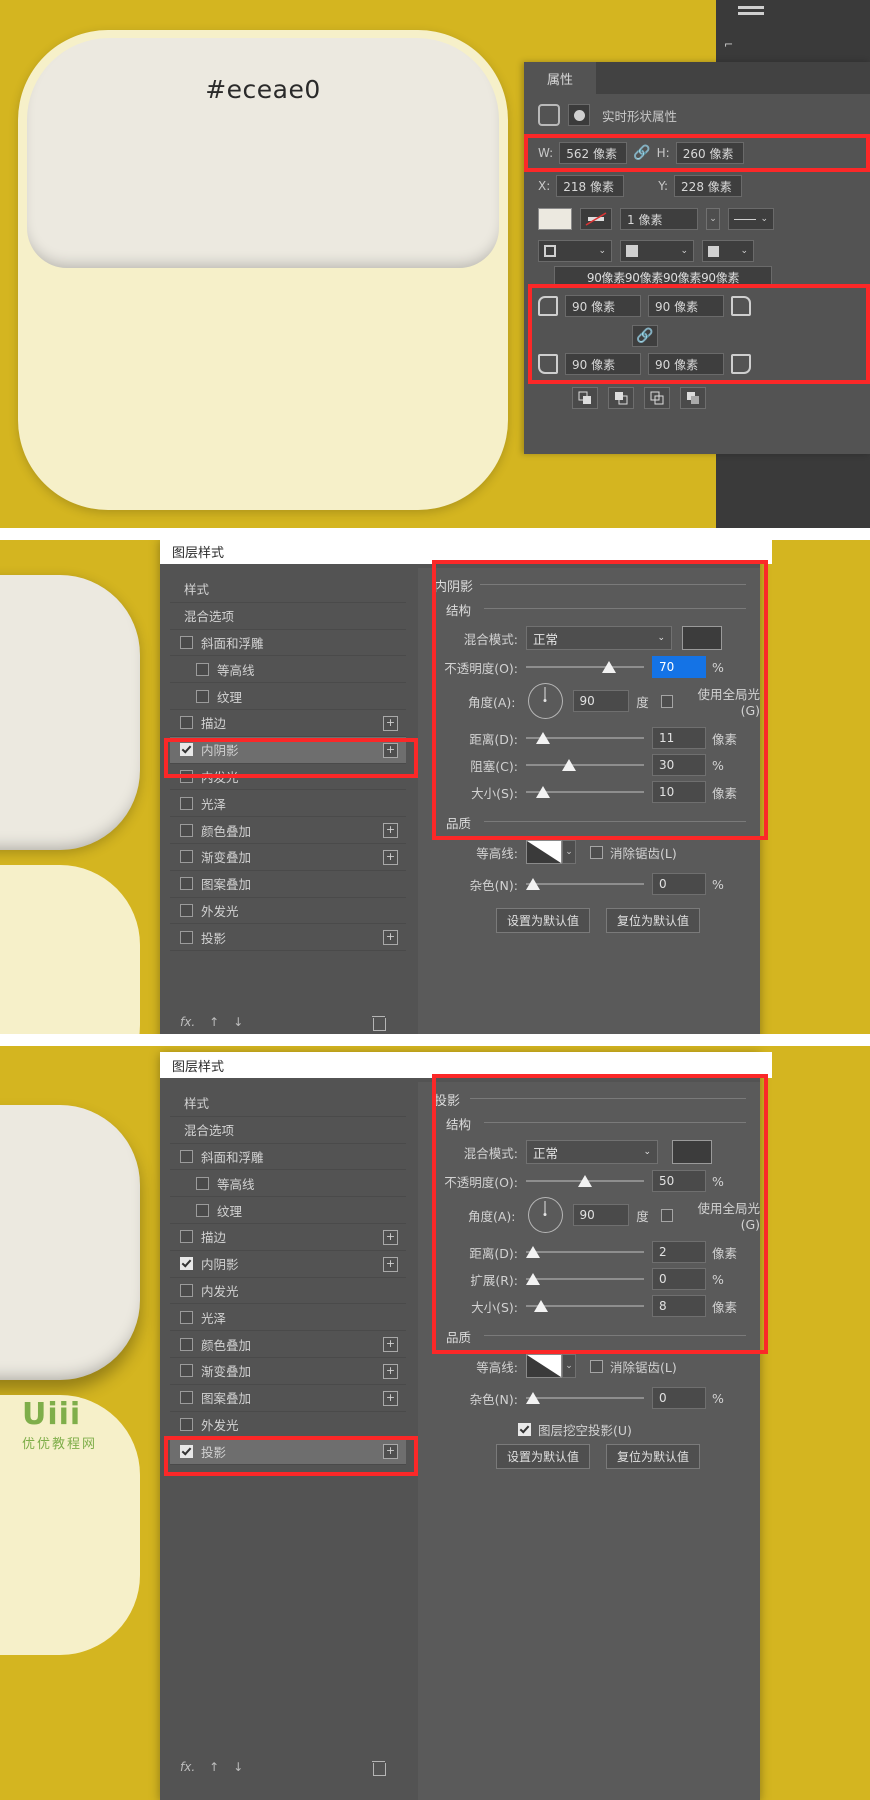  What do you see at coordinates (288, 723) in the screenshot?
I see `effect-item-a-5: 描边 +` at bounding box center [288, 723].